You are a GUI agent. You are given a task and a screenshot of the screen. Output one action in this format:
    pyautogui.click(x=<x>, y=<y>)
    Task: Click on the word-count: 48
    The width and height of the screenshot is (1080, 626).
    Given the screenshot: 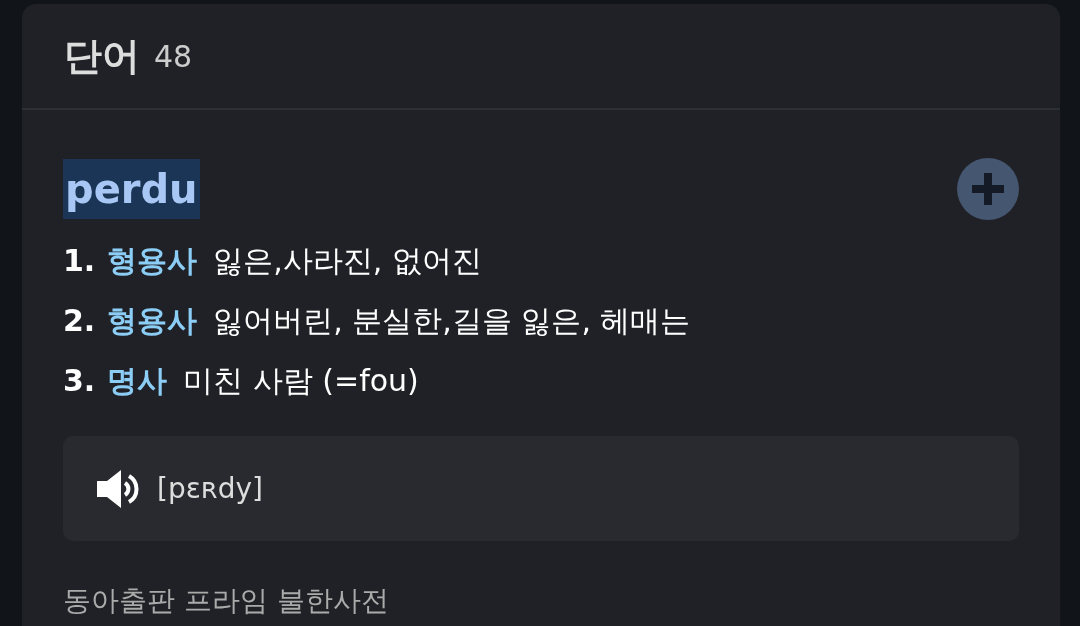 What is the action you would take?
    pyautogui.click(x=173, y=56)
    